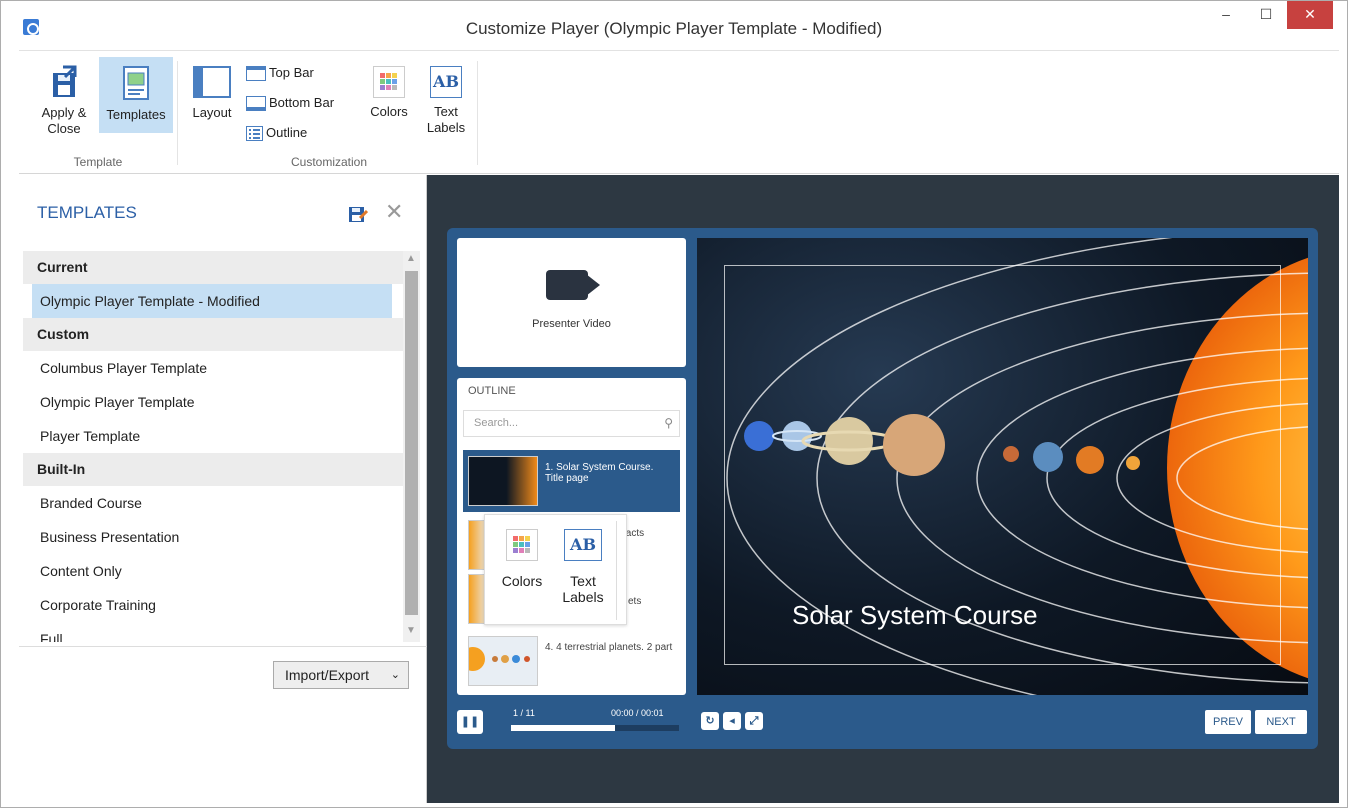  What do you see at coordinates (609, 647) in the screenshot?
I see `outline-item-label: 4. 4 terrestrial planets. 2 part` at bounding box center [609, 647].